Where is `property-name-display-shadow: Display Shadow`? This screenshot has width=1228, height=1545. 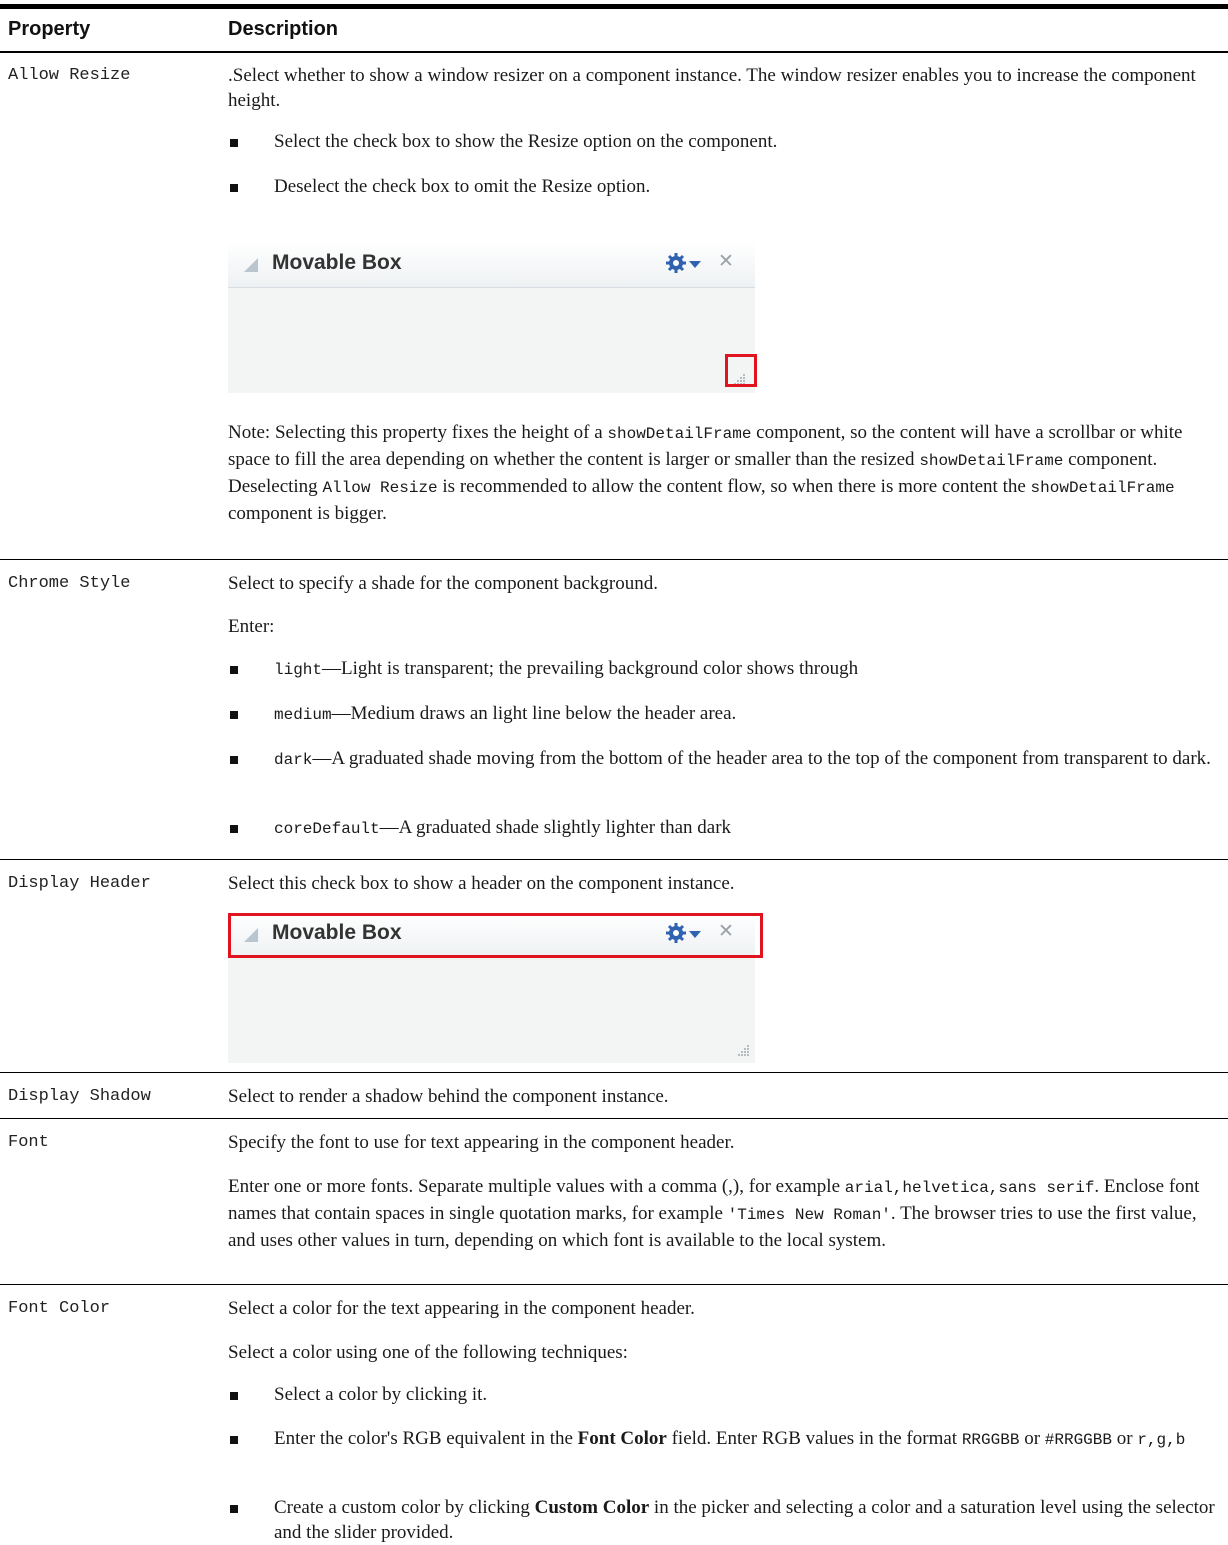
property-name-display-shadow: Display Shadow is located at coordinates (79, 1096).